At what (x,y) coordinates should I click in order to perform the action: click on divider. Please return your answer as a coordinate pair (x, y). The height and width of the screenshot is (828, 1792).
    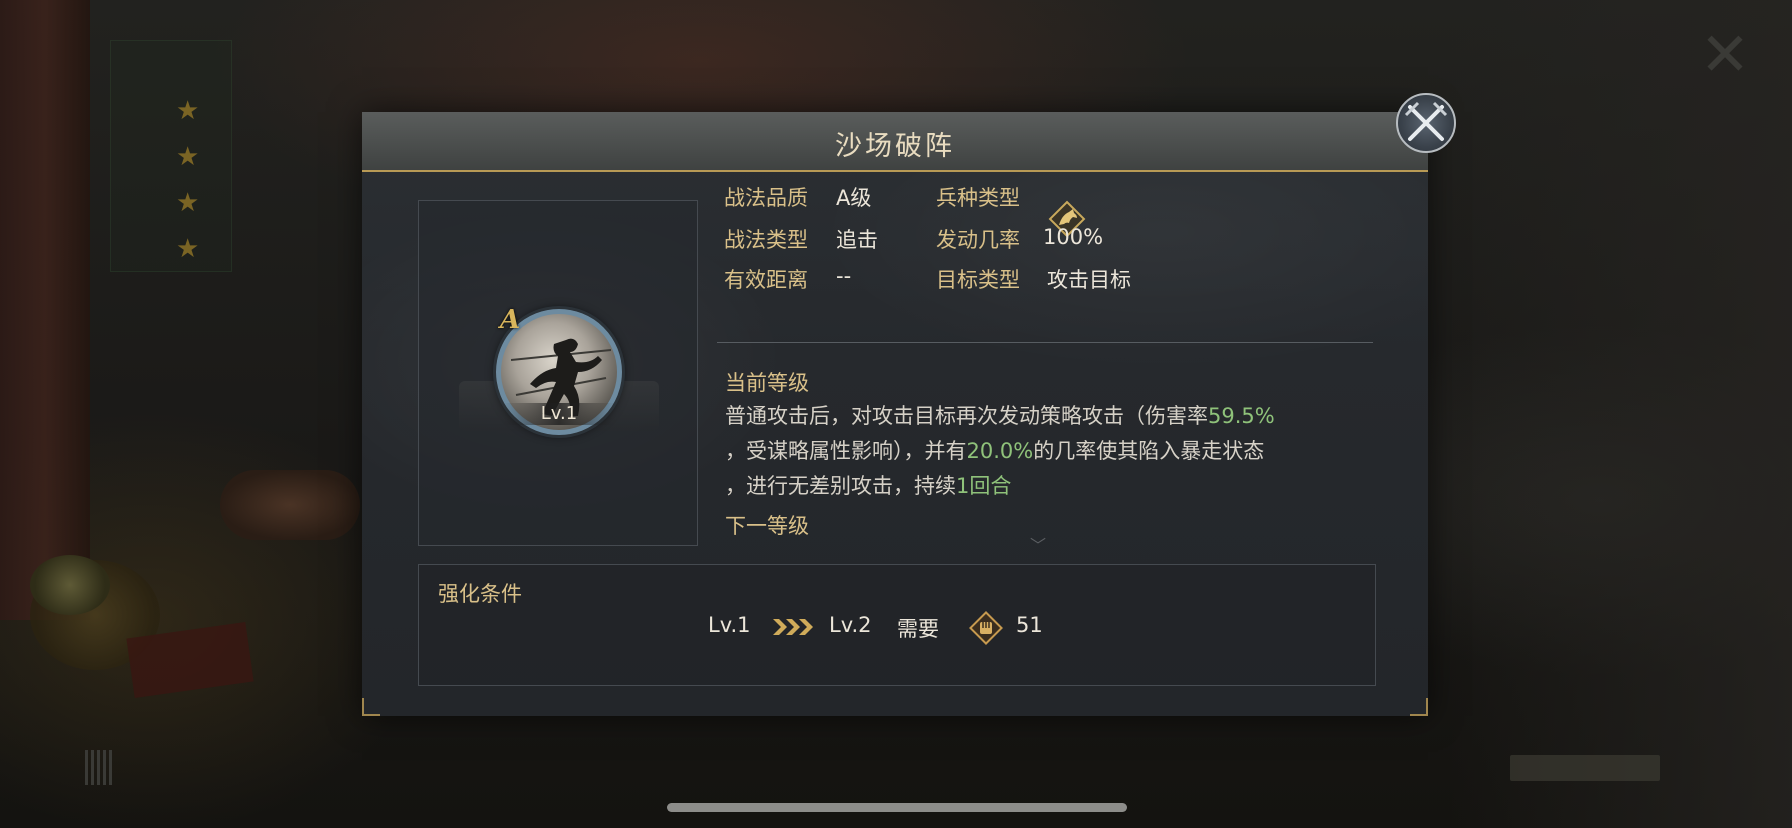
    Looking at the image, I should click on (1045, 342).